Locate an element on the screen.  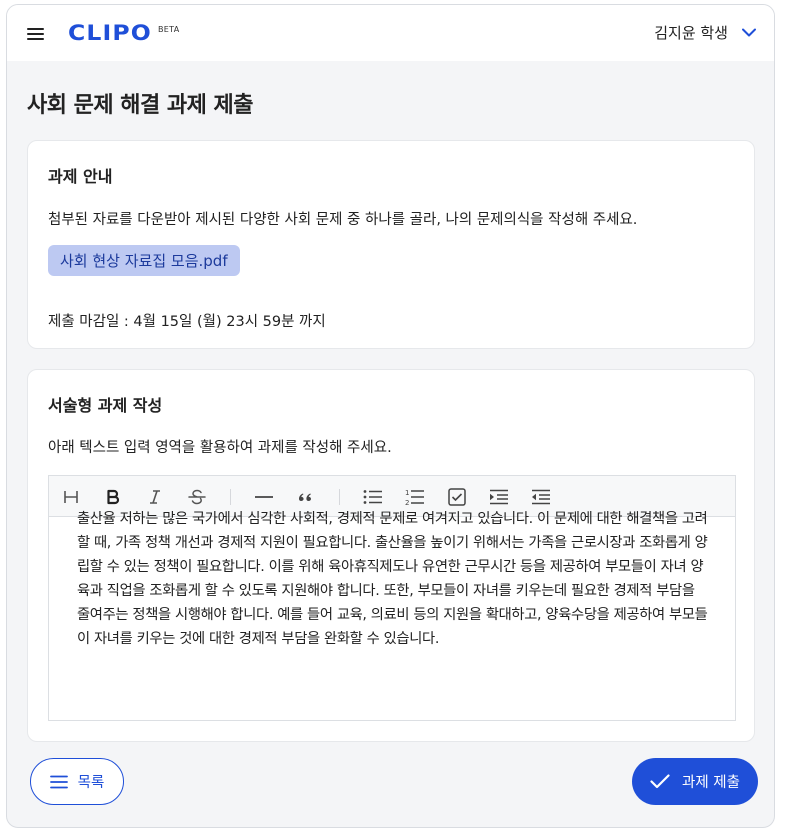
beta-badge: BETA is located at coordinates (169, 29).